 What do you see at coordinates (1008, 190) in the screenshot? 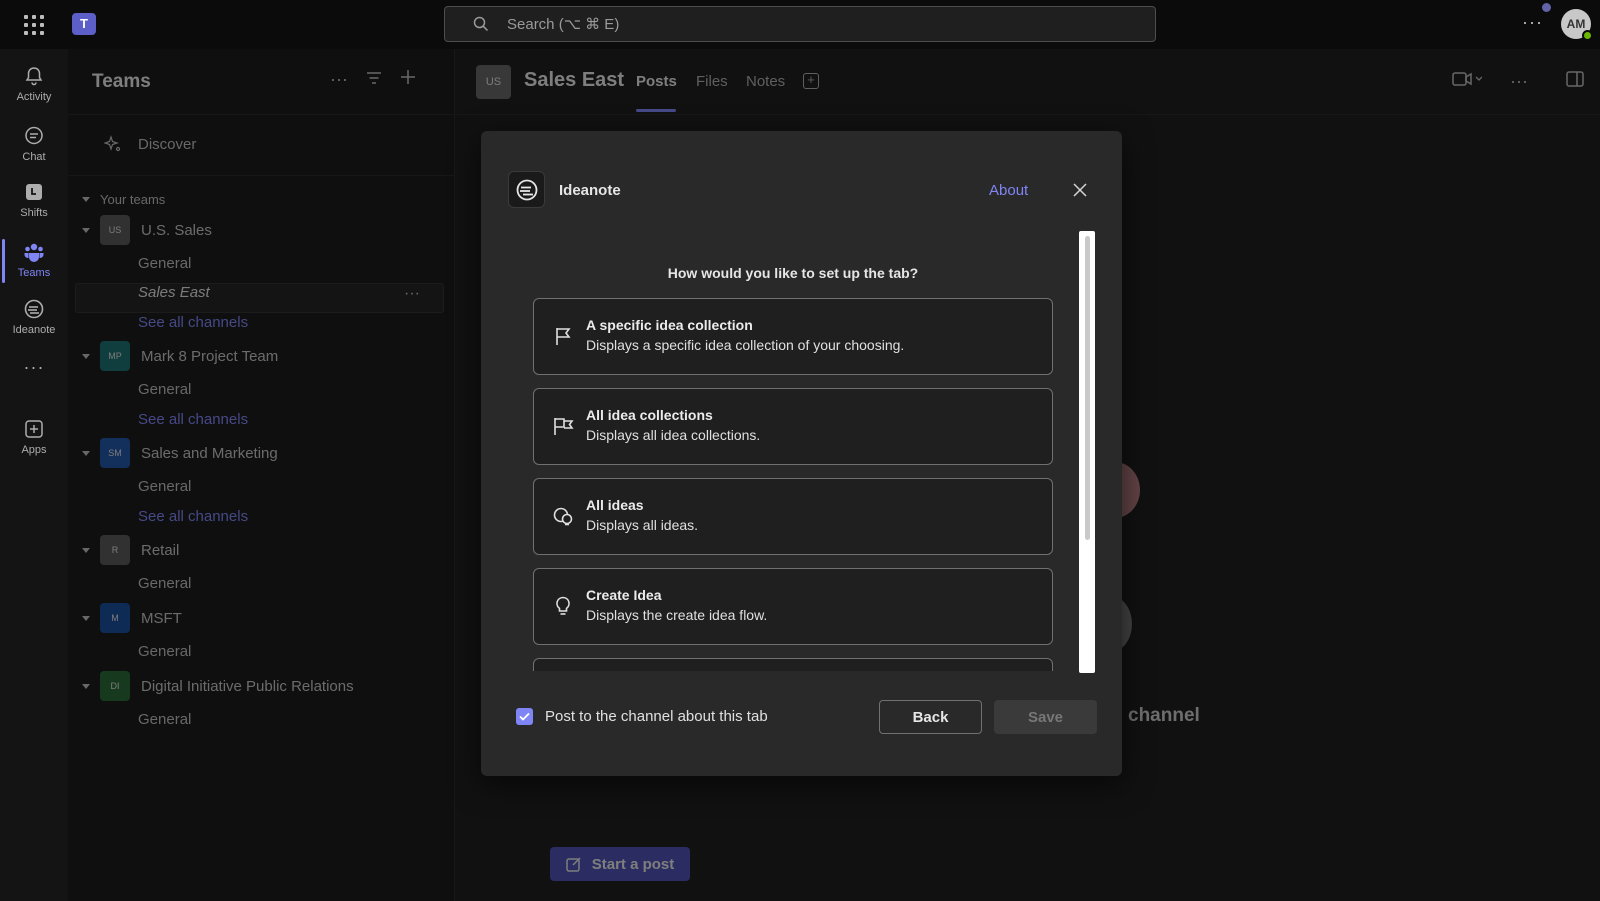
I see `about-link: About` at bounding box center [1008, 190].